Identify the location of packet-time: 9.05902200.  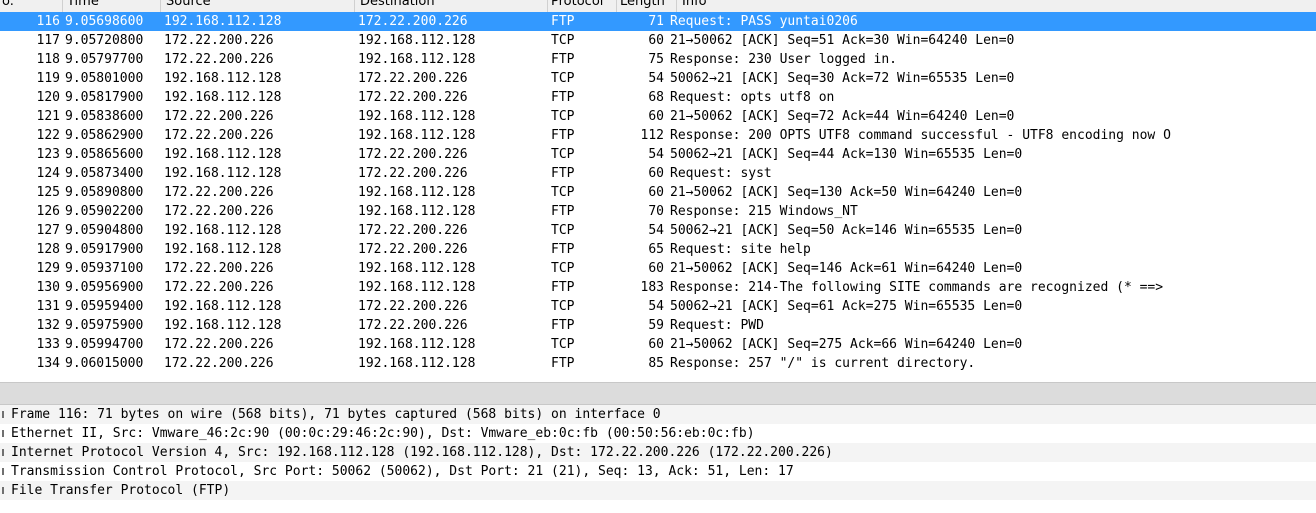
(104, 211).